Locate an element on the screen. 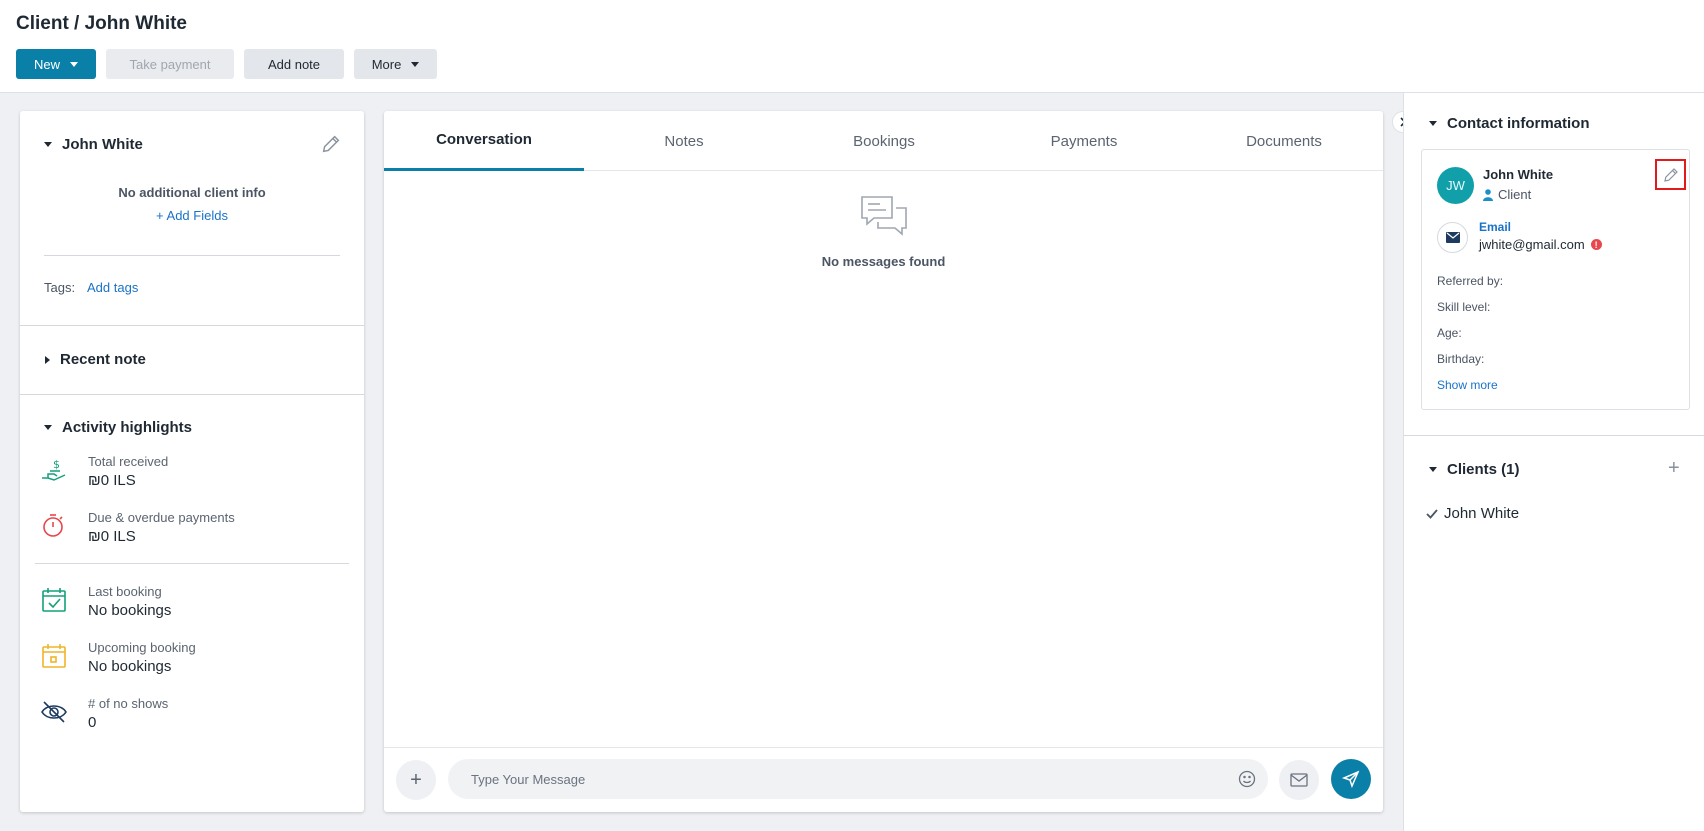 The height and width of the screenshot is (831, 1704). due-overdue-value: ₪0 ILS is located at coordinates (112, 536).